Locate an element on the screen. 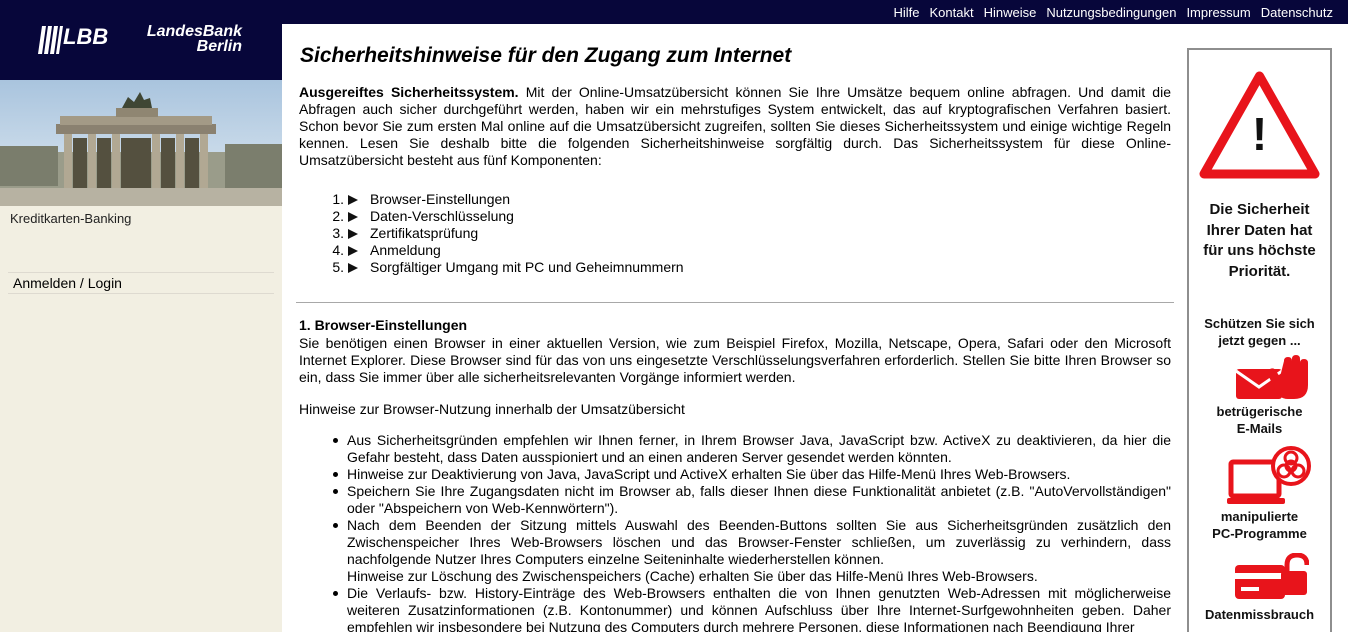 Image resolution: width=1348 pixels, height=632 pixels. bank-name: LandesBank Berlin is located at coordinates (191, 39).